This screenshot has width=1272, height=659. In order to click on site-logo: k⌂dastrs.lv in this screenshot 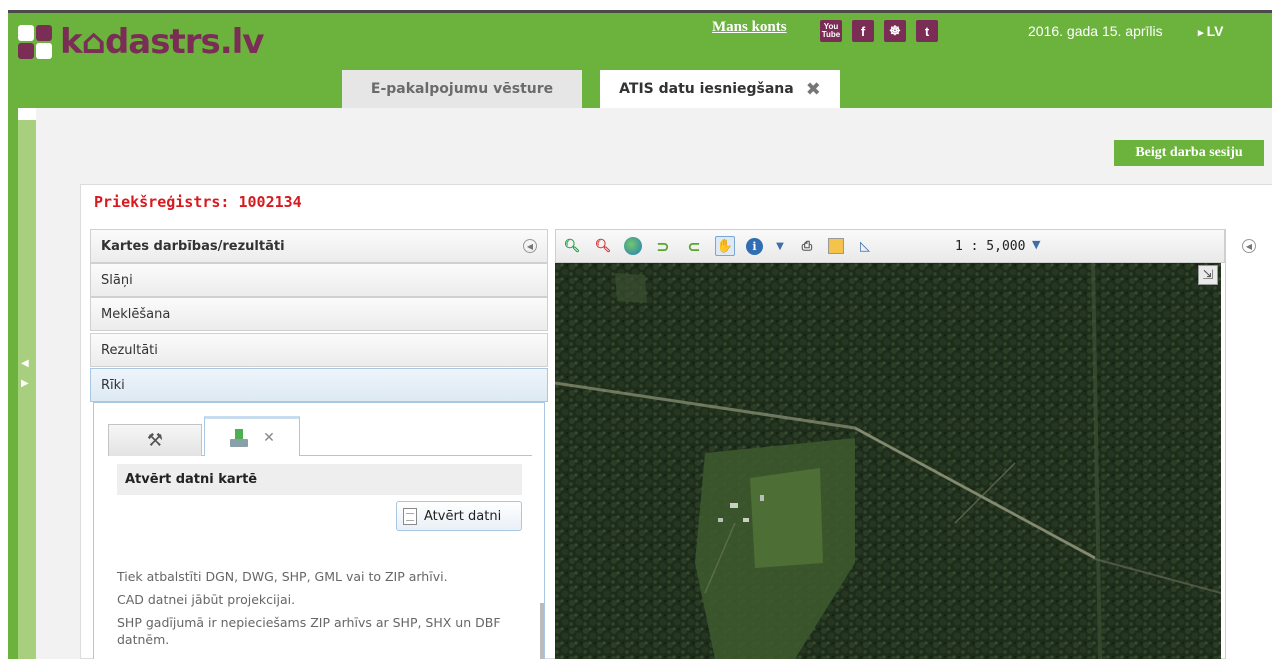, I will do `click(141, 42)`.